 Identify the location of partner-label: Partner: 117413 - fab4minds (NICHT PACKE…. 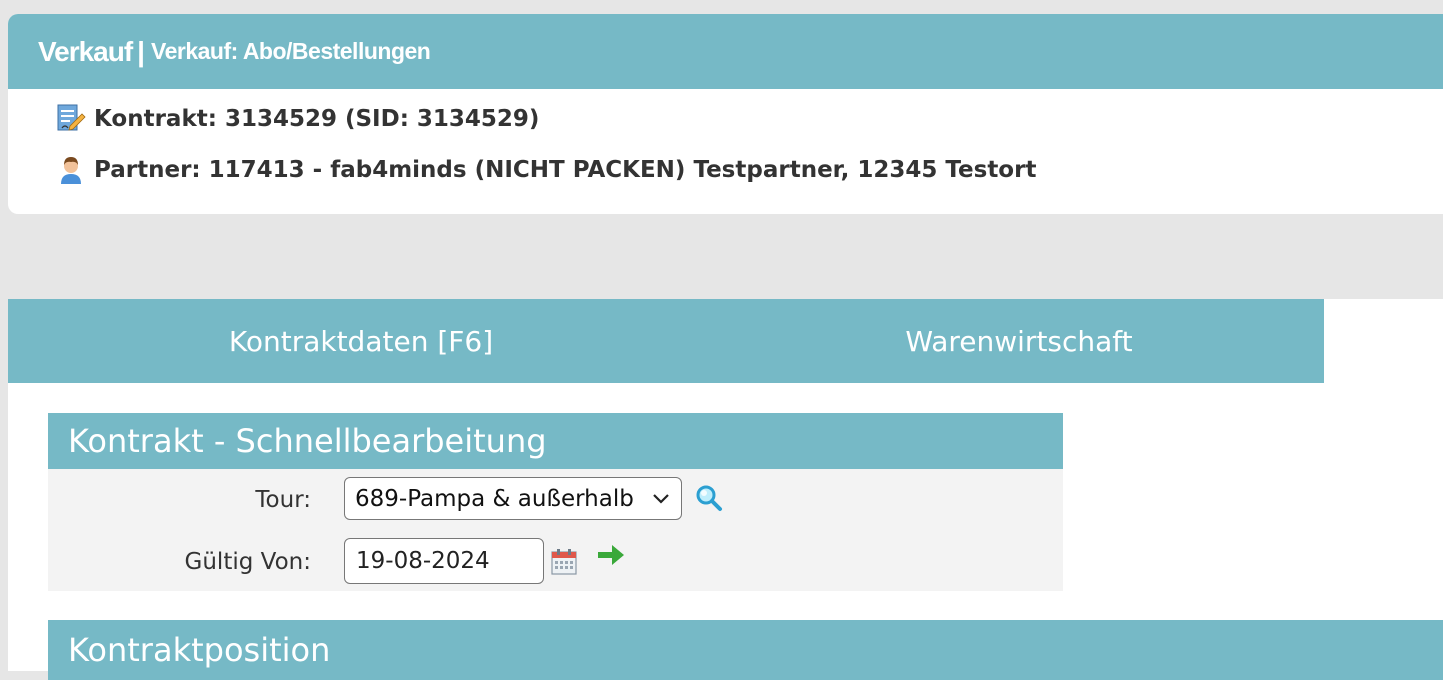
(565, 170).